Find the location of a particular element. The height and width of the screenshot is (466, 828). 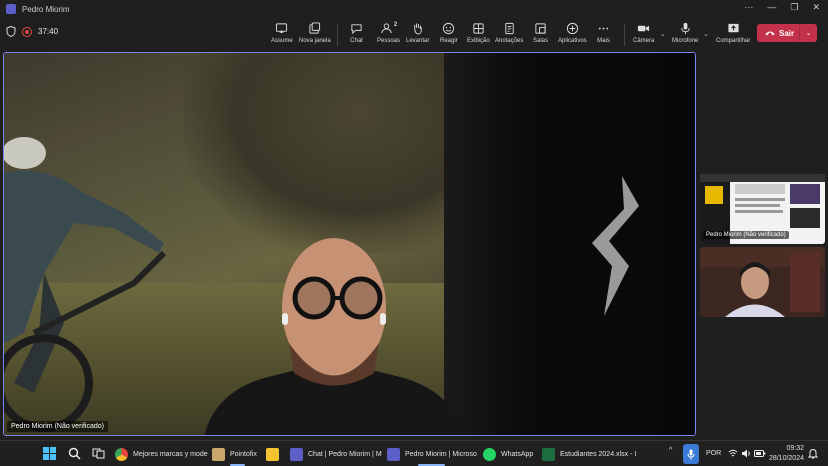

notification-bell-icon is located at coordinates (813, 453).